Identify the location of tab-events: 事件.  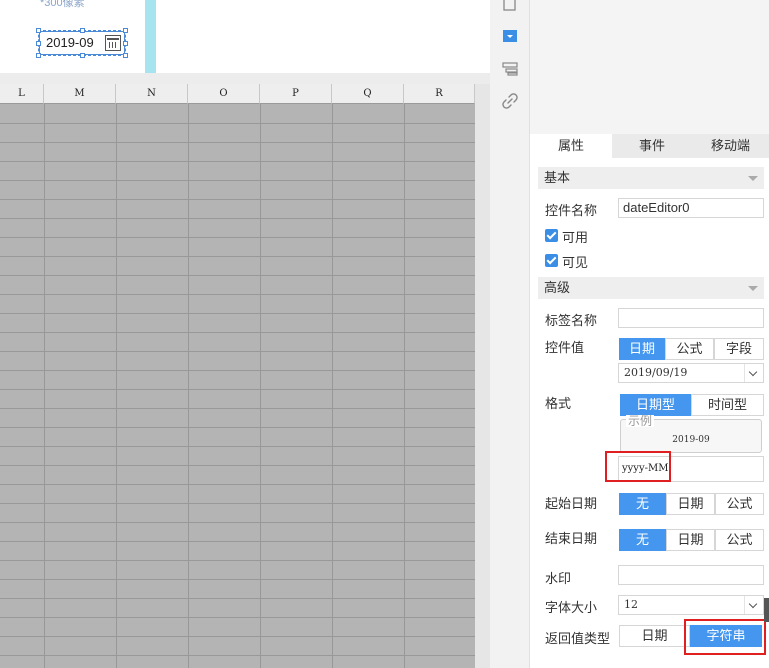
(652, 146).